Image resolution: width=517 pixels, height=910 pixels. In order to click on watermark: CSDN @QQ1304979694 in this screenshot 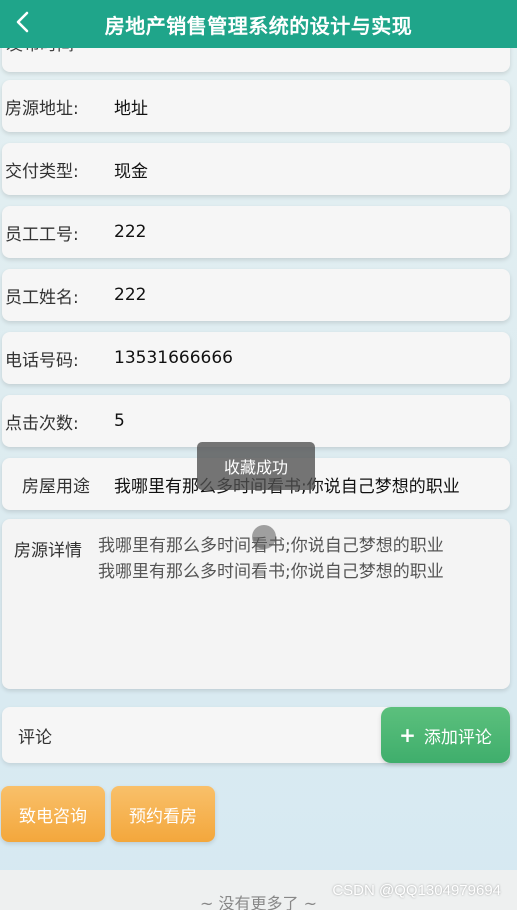, I will do `click(416, 890)`.